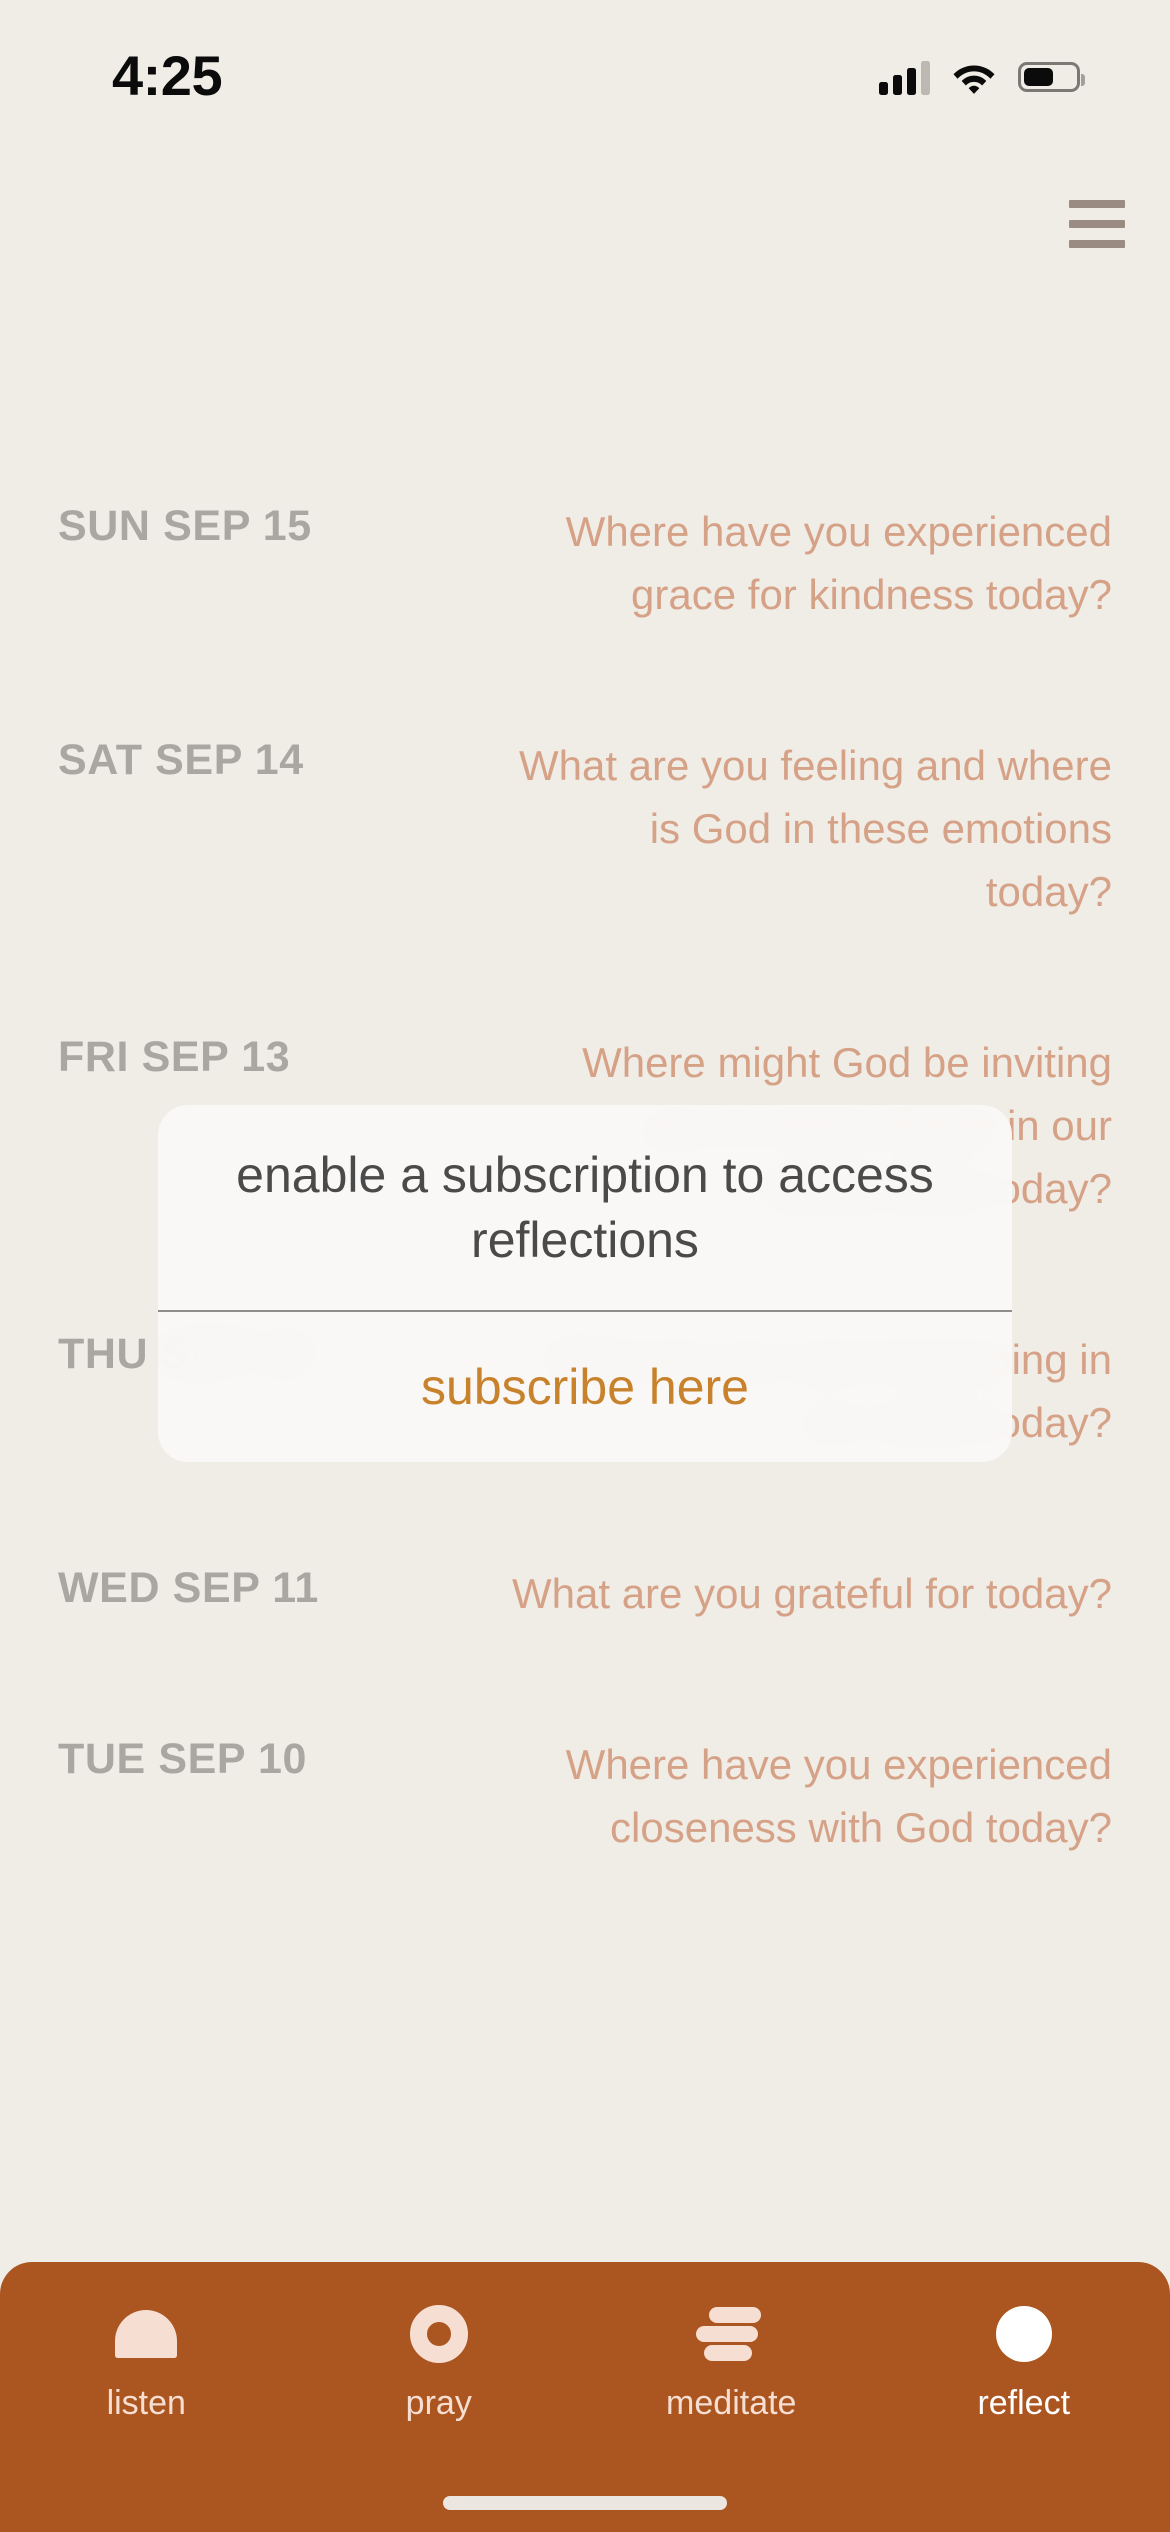  I want to click on reflection-date: WED SEP 11, so click(188, 1588).